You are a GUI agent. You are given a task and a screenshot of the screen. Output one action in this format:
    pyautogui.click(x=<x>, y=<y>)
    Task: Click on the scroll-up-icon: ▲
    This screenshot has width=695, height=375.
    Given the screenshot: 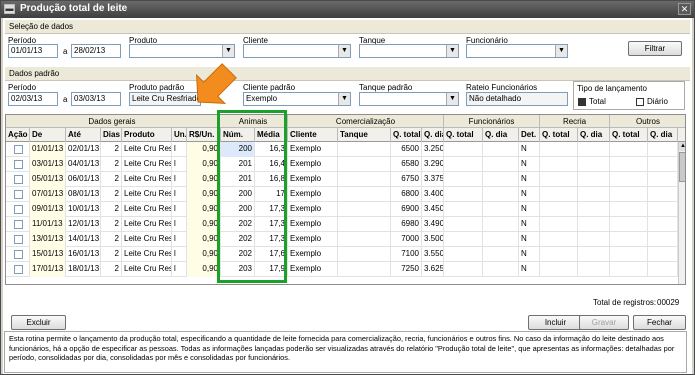 What is the action you would take?
    pyautogui.click(x=682, y=146)
    